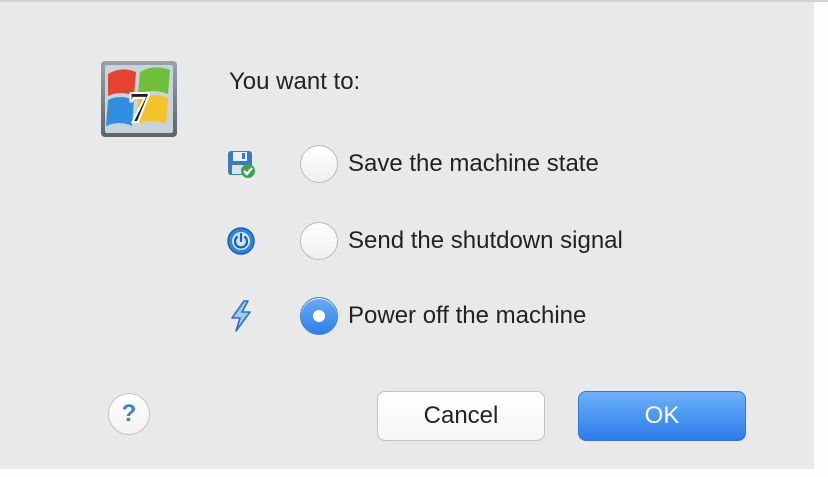 This screenshot has width=828, height=477. I want to click on help-button: ?, so click(129, 414).